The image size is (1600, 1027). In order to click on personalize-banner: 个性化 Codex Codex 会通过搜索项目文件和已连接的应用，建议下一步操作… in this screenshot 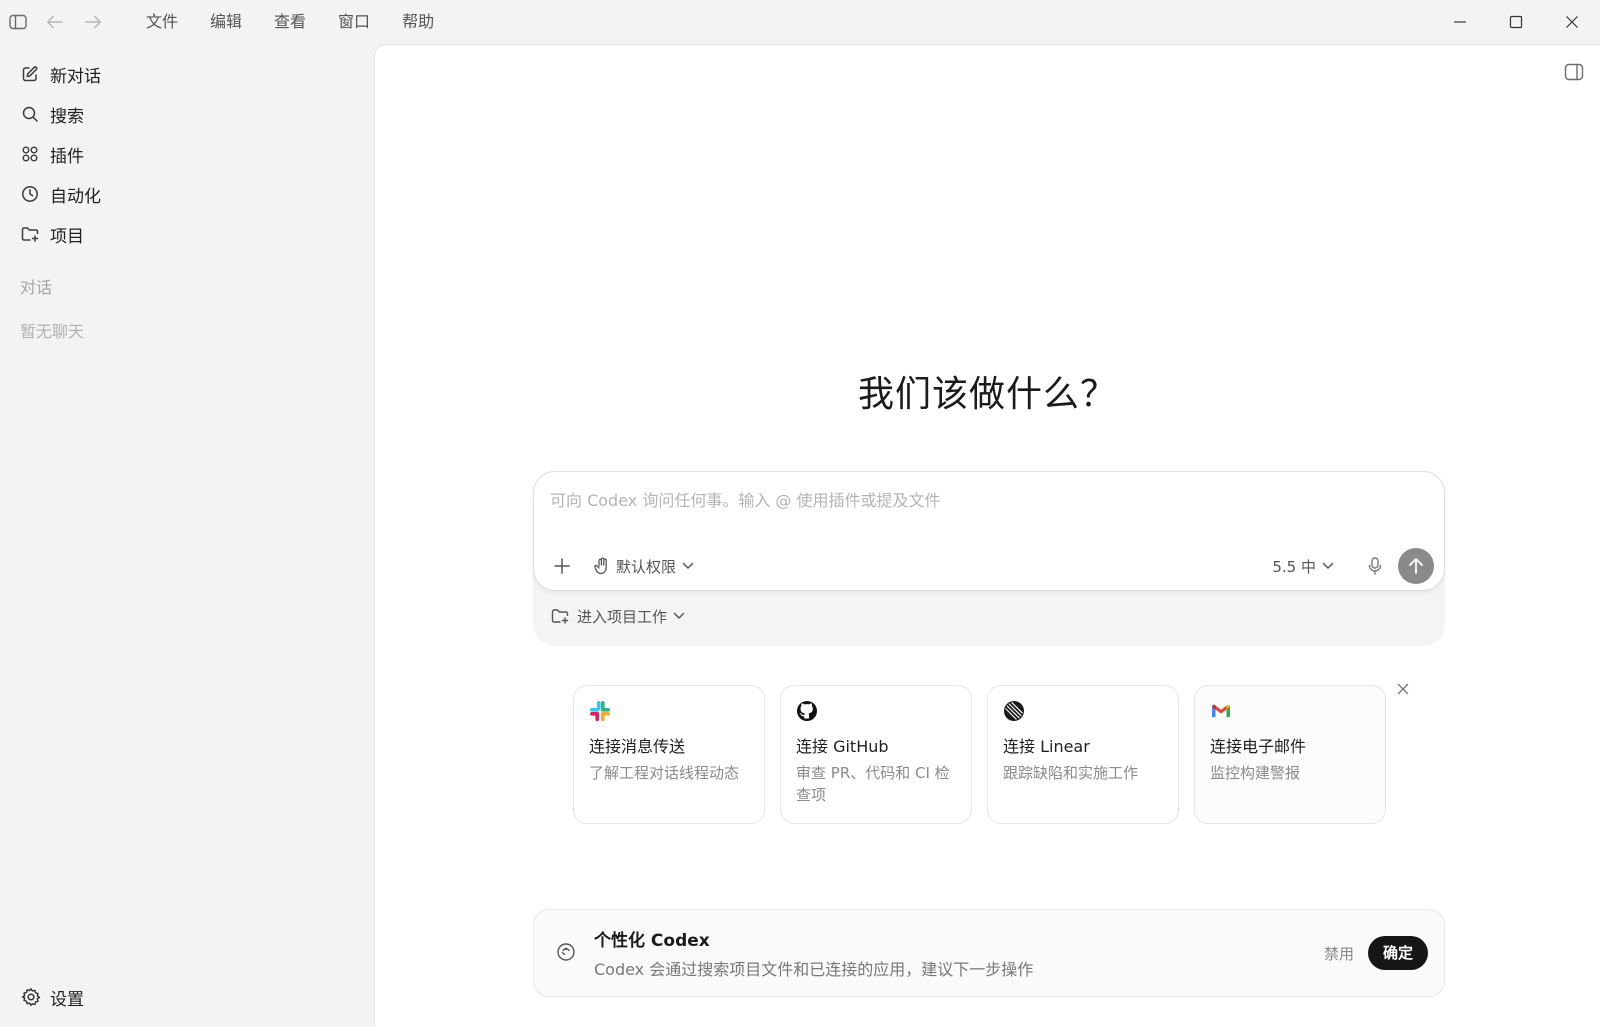, I will do `click(989, 953)`.